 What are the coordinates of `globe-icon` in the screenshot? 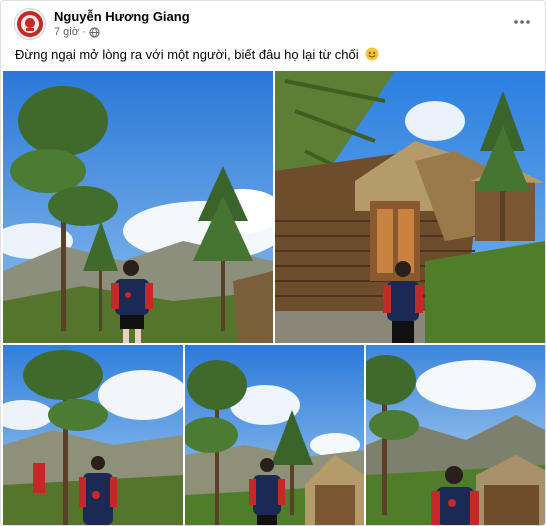 It's located at (94, 32).